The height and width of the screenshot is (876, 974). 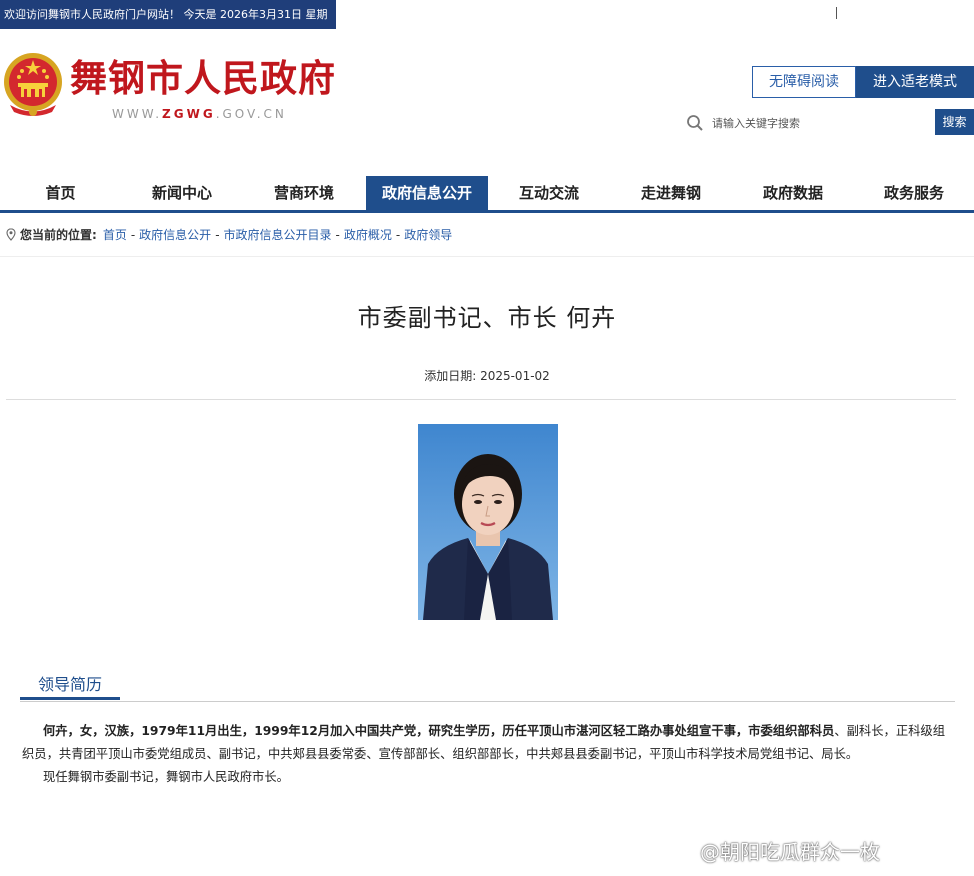 What do you see at coordinates (33, 84) in the screenshot?
I see `national-emblem-logo` at bounding box center [33, 84].